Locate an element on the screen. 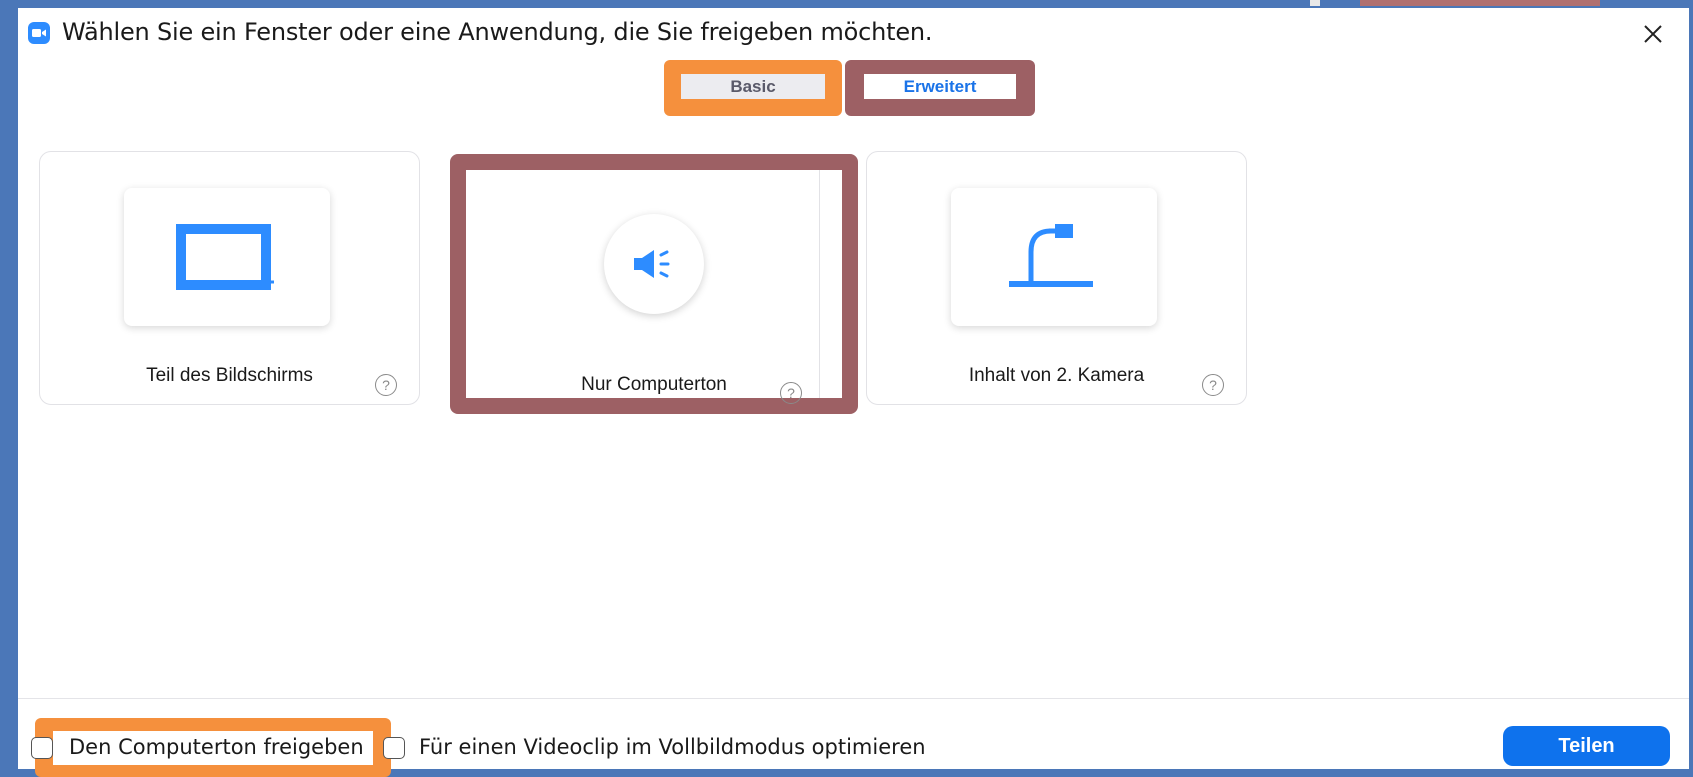 Image resolution: width=1693 pixels, height=777 pixels. option-label: Teil des Bildschirms is located at coordinates (229, 375).